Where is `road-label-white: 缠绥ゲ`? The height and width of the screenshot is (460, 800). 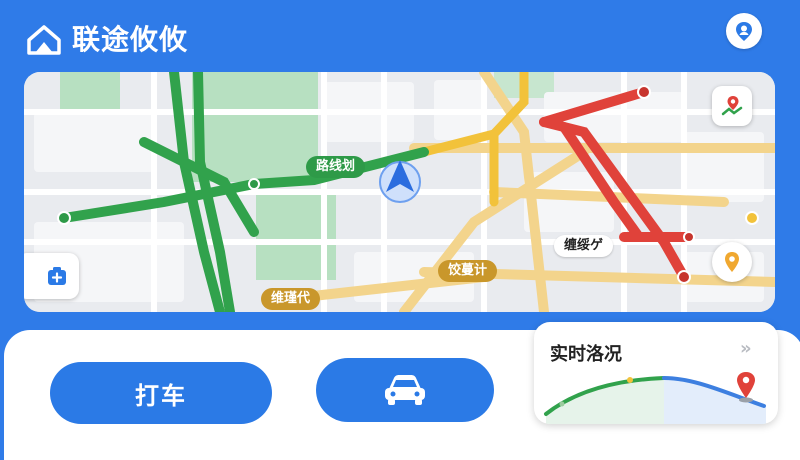 road-label-white: 缠绥ゲ is located at coordinates (584, 246).